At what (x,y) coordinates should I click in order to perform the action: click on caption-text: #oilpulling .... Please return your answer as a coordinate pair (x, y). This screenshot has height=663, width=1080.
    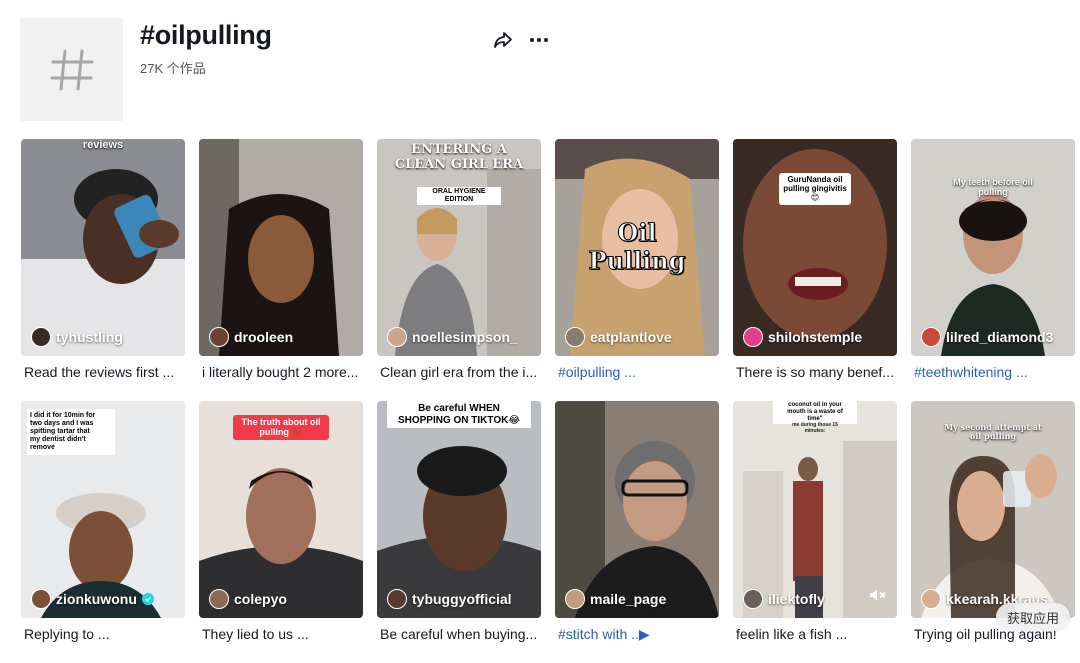
    Looking at the image, I should click on (597, 372).